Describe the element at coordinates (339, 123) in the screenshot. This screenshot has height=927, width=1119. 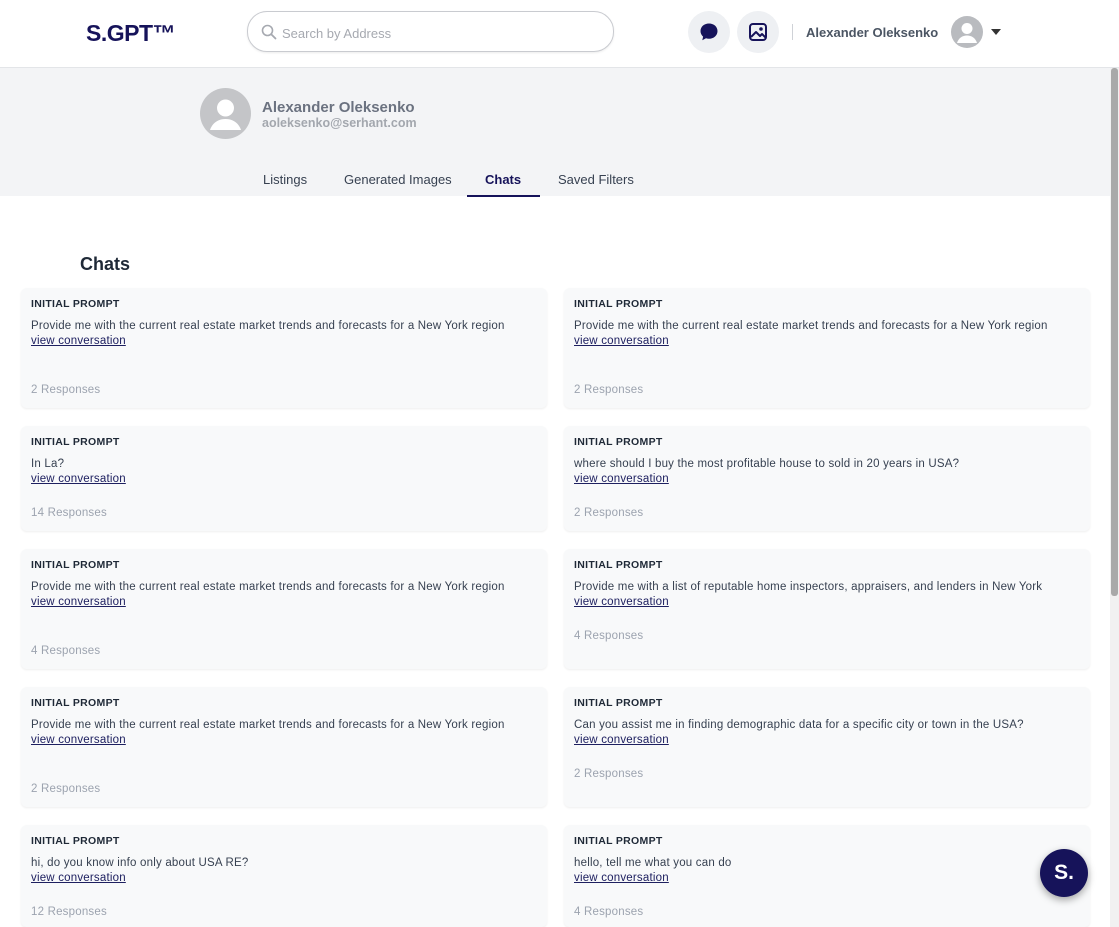
I see `profile-email: aoleksenko@serhant.com` at that location.